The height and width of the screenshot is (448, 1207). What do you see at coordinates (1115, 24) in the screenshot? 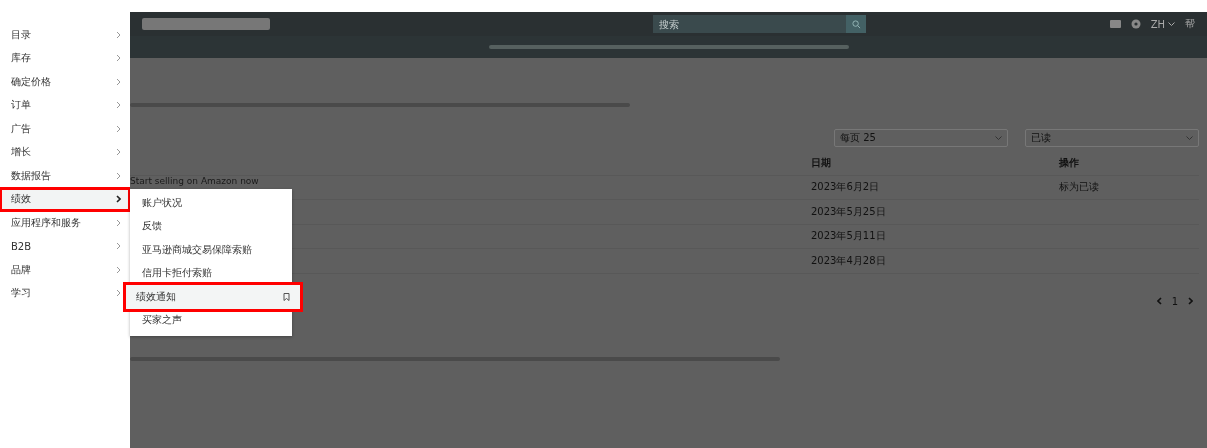
I see `mail-icon` at bounding box center [1115, 24].